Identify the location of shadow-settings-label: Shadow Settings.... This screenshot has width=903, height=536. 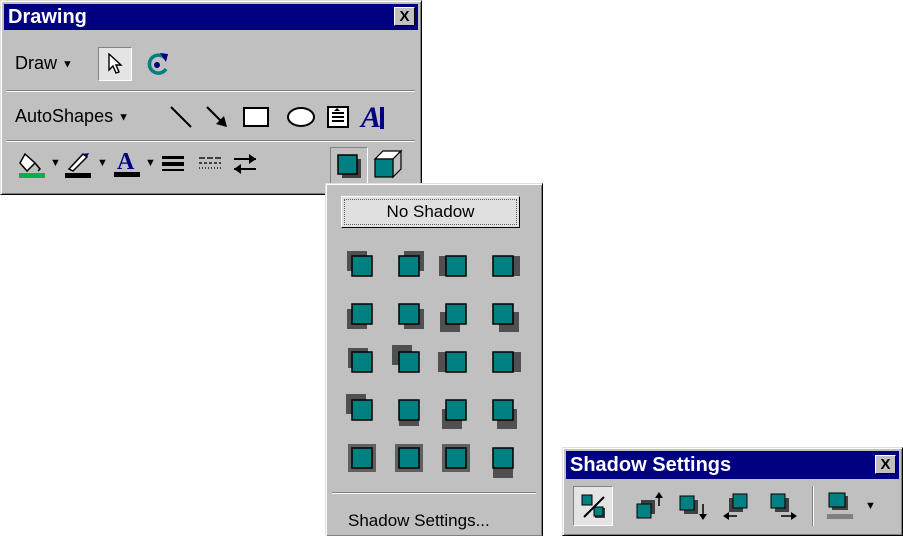
(419, 520).